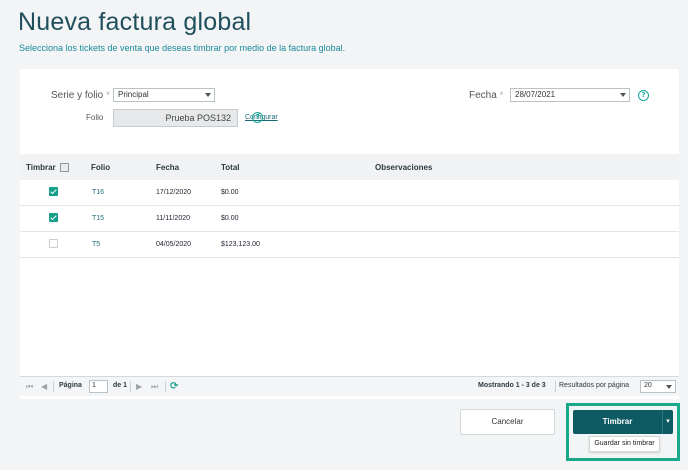 The height and width of the screenshot is (470, 688). Describe the element at coordinates (98, 192) in the screenshot. I see `cell-folio: T16` at that location.